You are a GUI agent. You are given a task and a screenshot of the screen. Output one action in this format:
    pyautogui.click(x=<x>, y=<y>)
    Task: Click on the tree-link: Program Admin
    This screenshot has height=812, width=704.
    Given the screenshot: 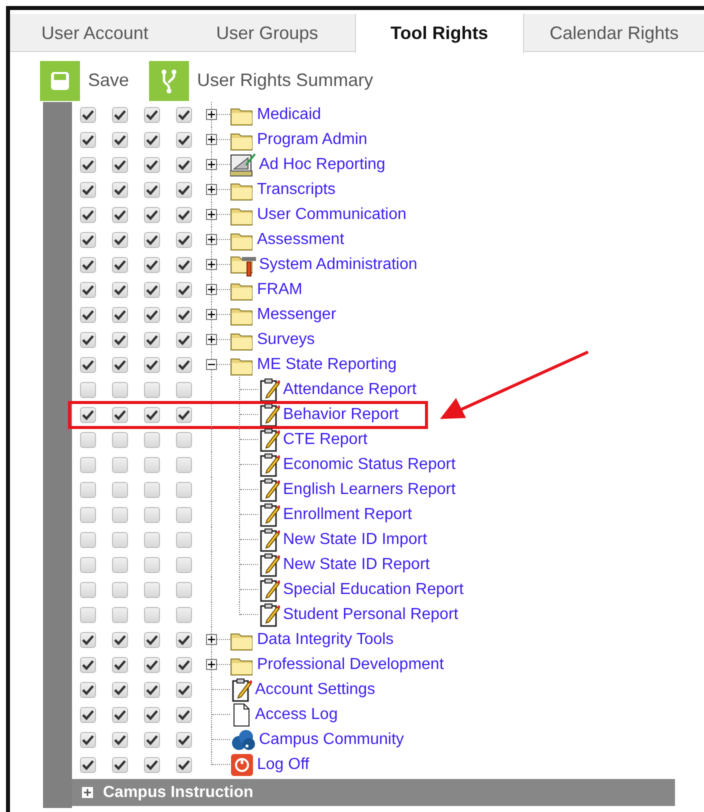 What is the action you would take?
    pyautogui.click(x=312, y=140)
    